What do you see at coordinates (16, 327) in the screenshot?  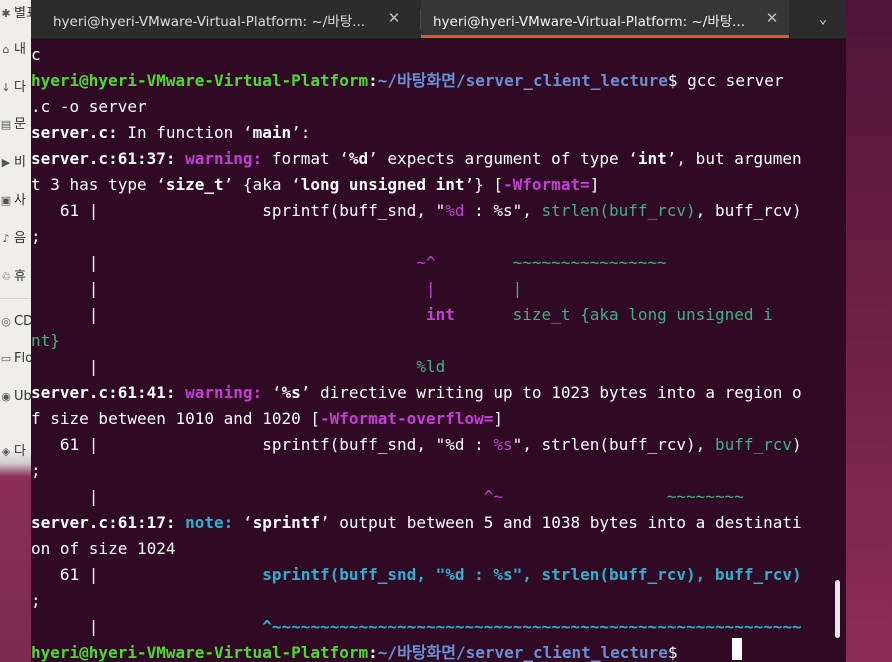 I see `desktop-item-cd: ◎ CD` at bounding box center [16, 327].